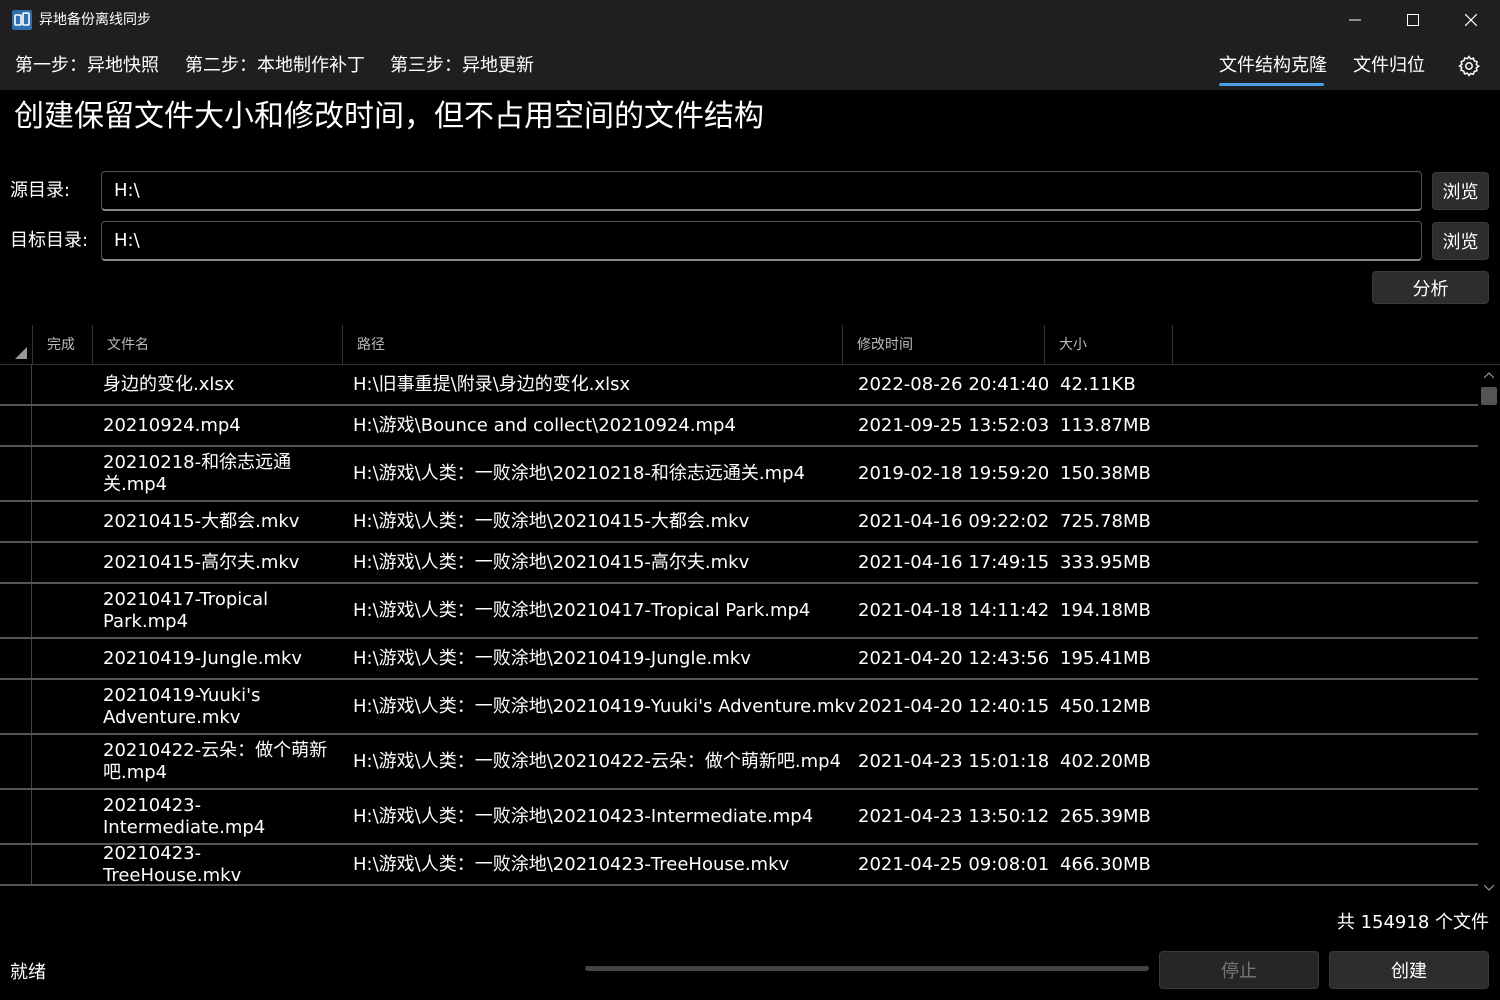 The width and height of the screenshot is (1500, 1000). I want to click on minimize-button, so click(1355, 20).